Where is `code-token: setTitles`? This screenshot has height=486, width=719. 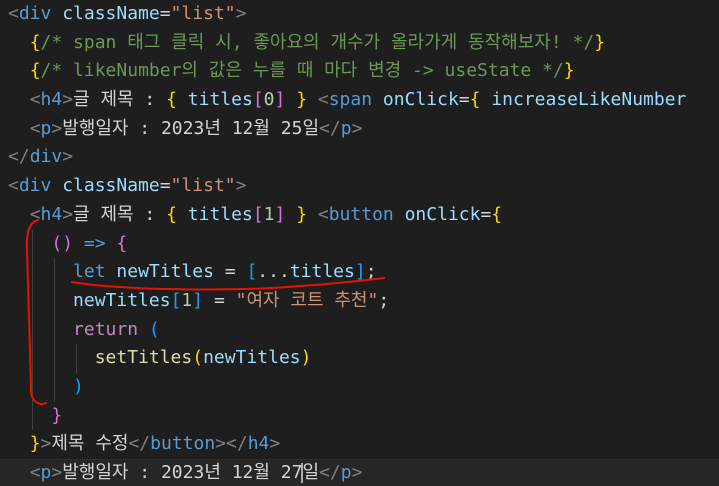 code-token: setTitles is located at coordinates (143, 358).